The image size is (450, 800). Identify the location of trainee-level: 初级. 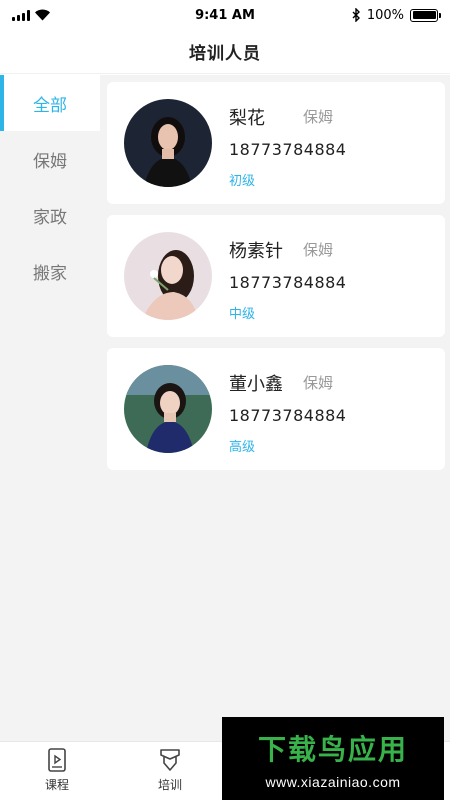
(242, 181).